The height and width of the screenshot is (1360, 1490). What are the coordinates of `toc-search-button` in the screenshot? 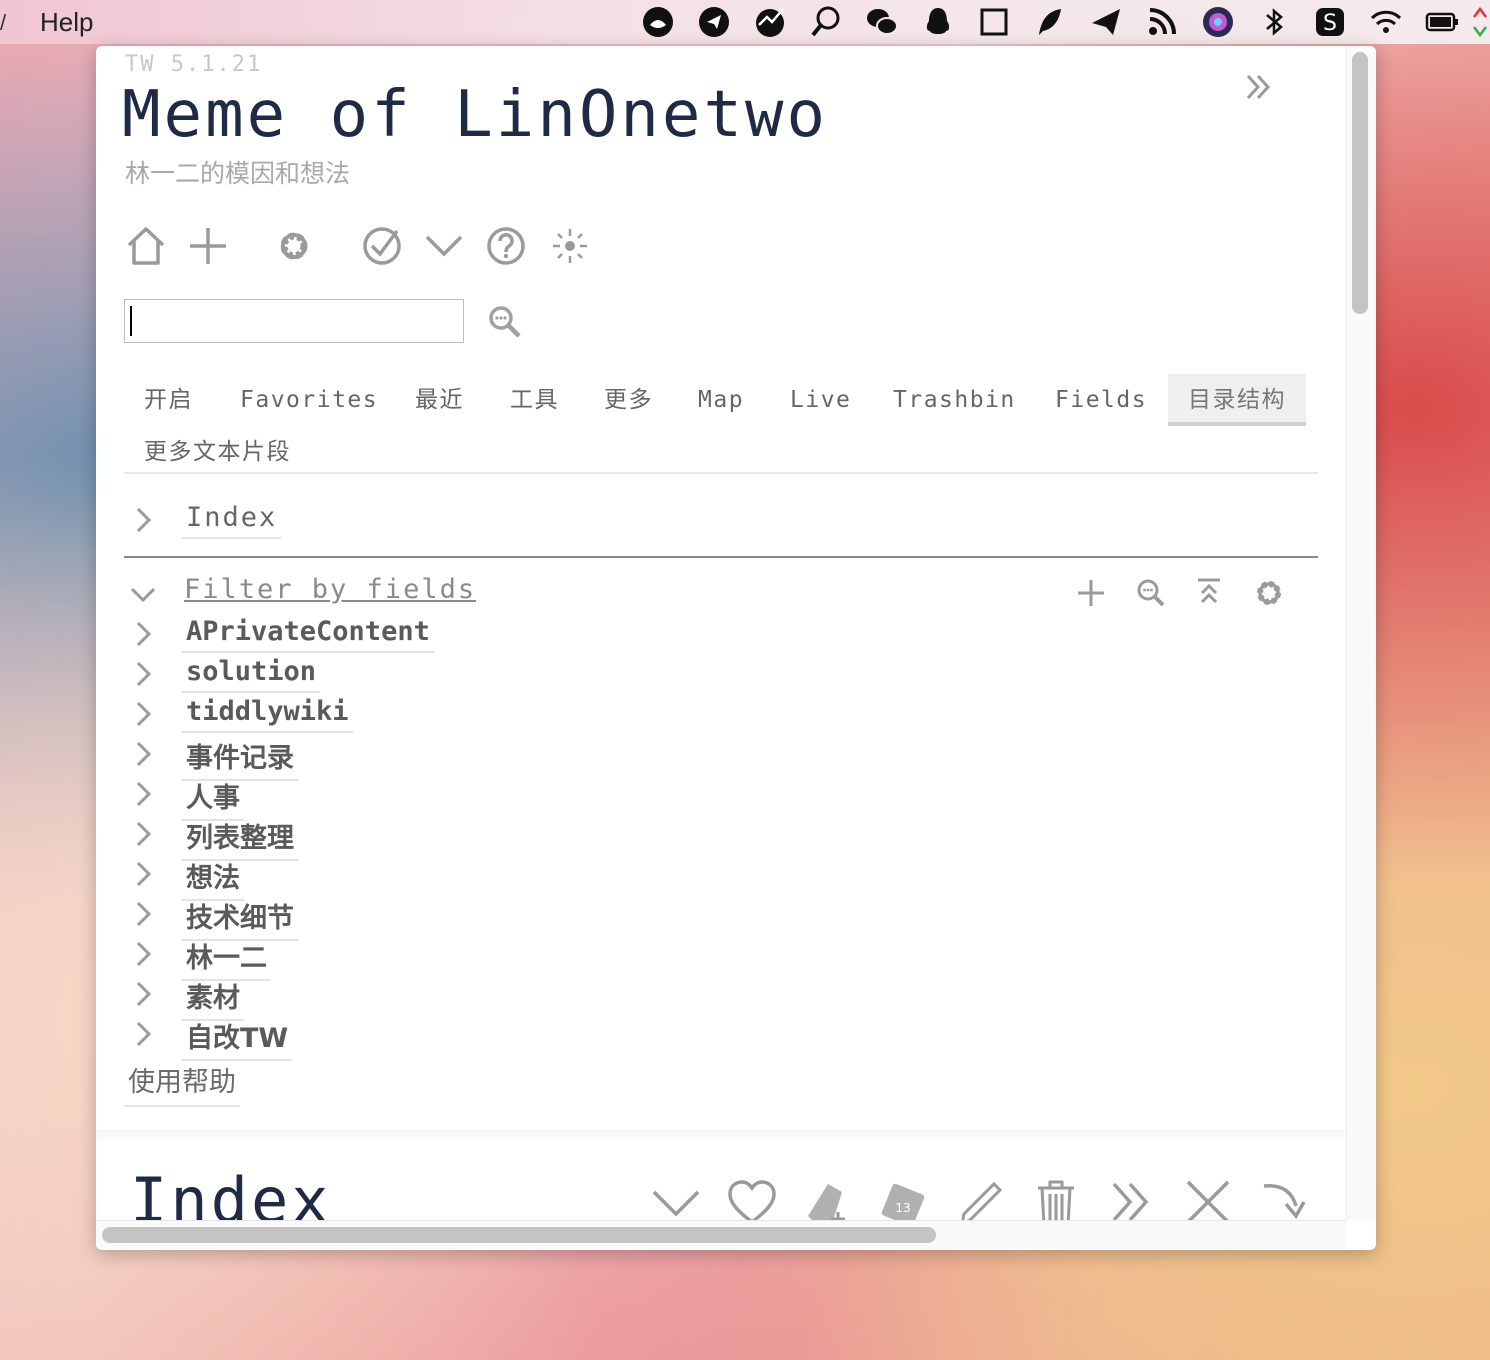 It's located at (1151, 593).